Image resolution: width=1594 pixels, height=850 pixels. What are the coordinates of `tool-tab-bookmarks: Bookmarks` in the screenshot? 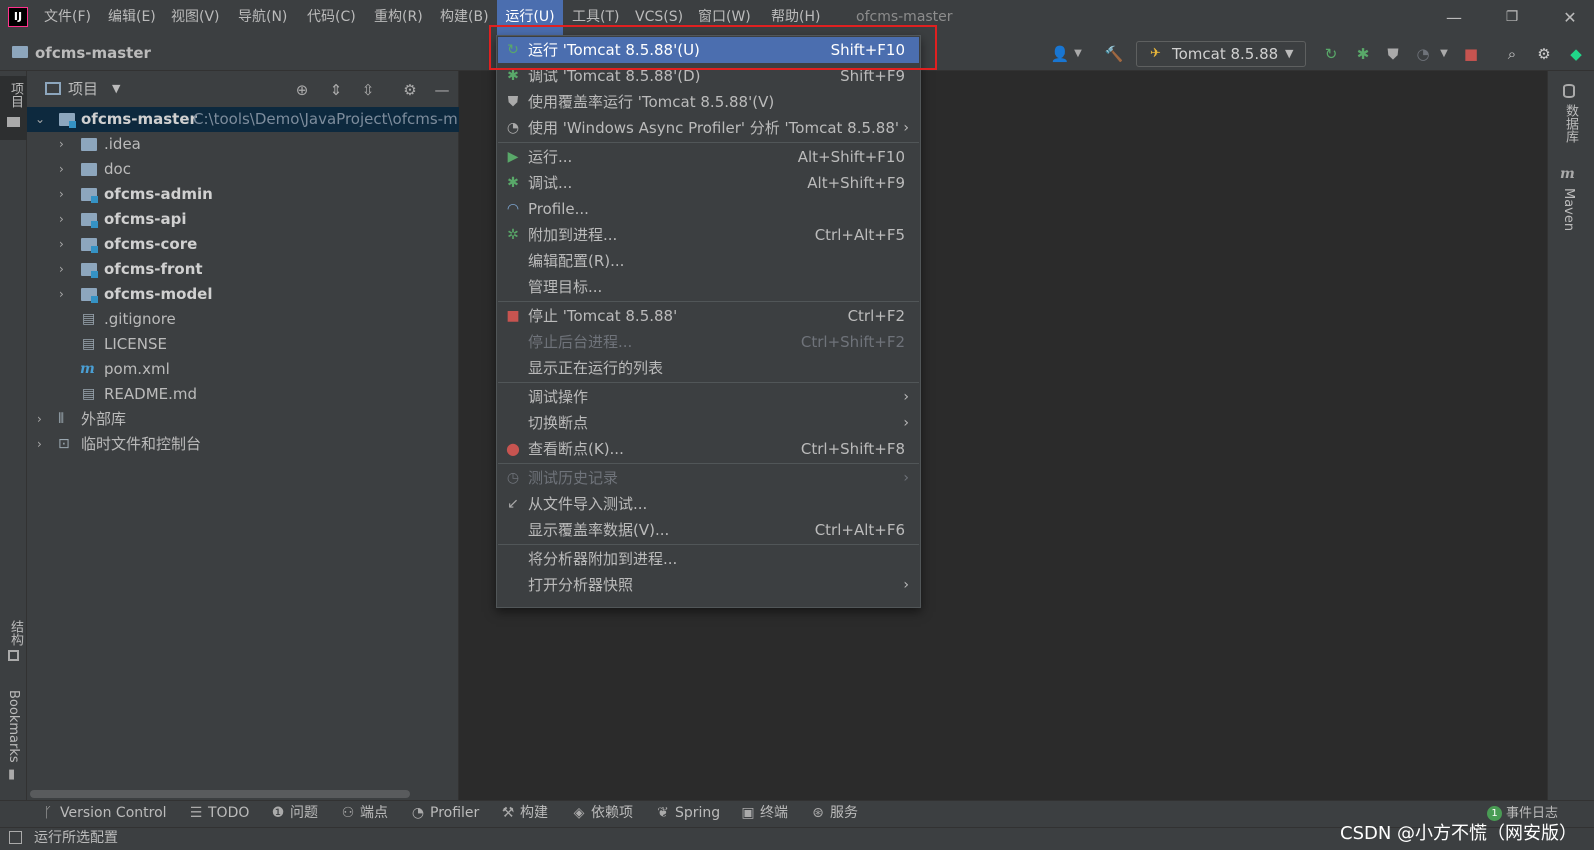 It's located at (13, 726).